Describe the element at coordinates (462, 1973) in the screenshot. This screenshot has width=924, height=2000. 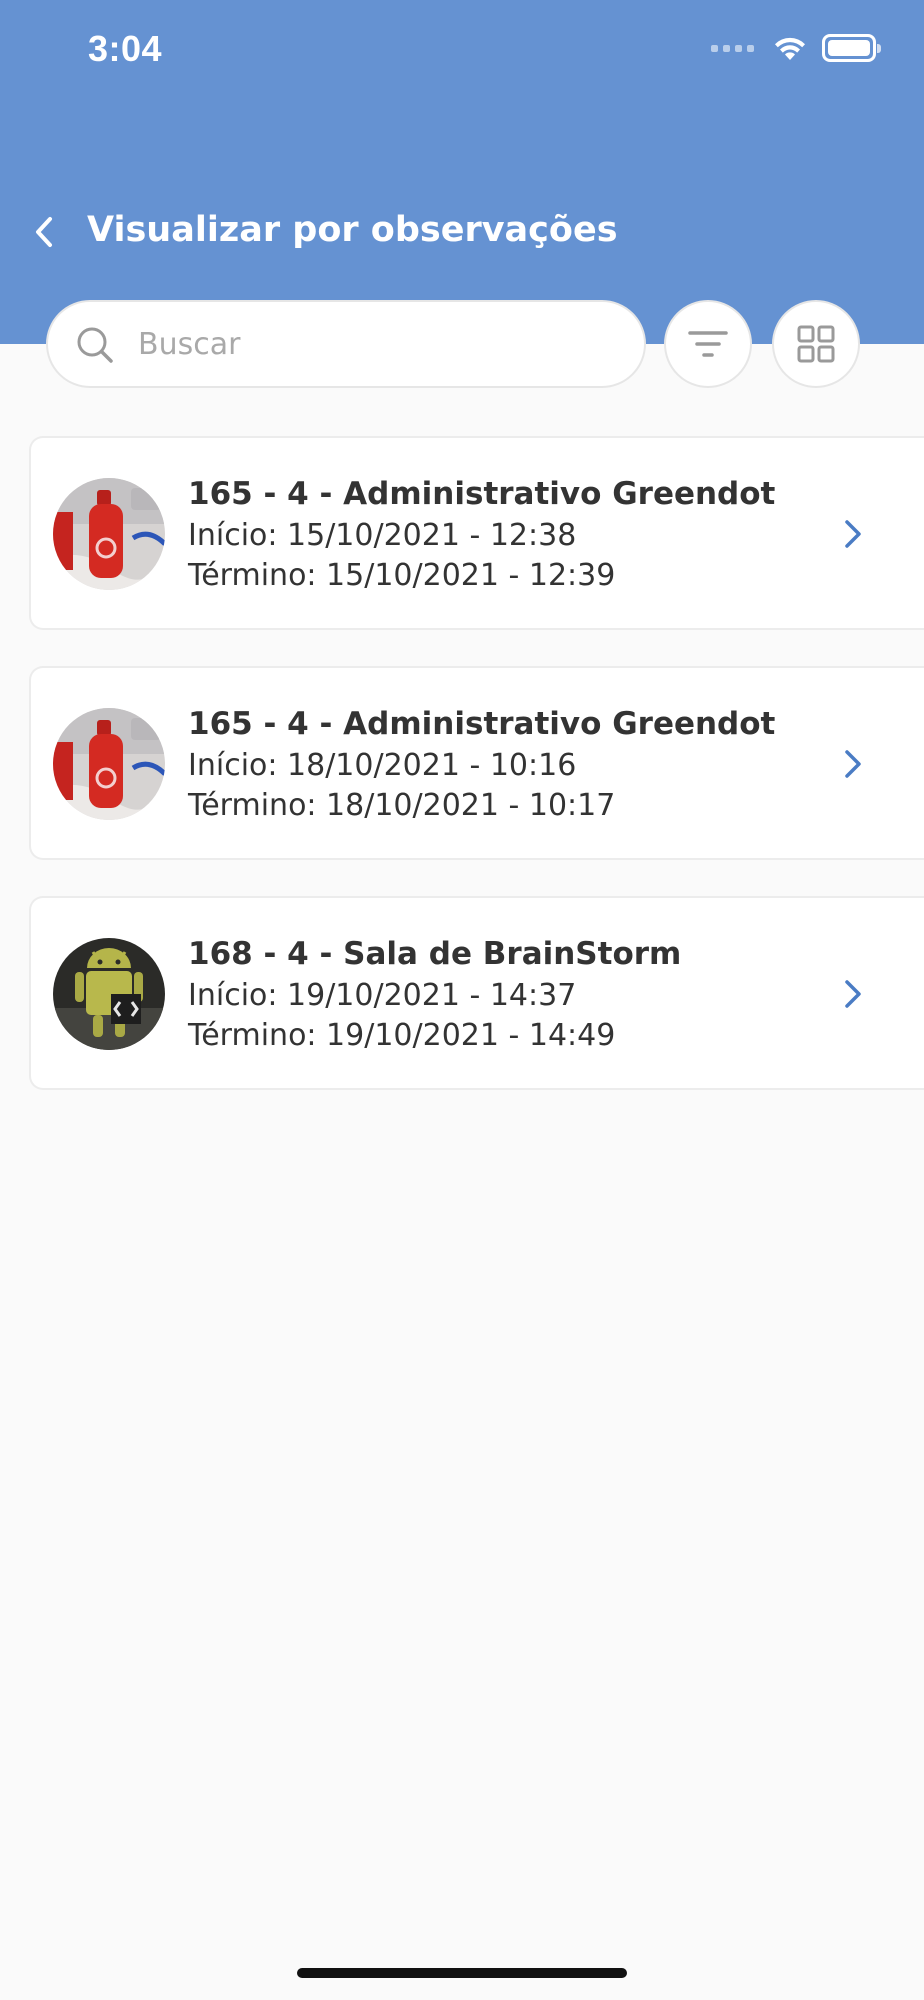
I see `home-indicator` at that location.